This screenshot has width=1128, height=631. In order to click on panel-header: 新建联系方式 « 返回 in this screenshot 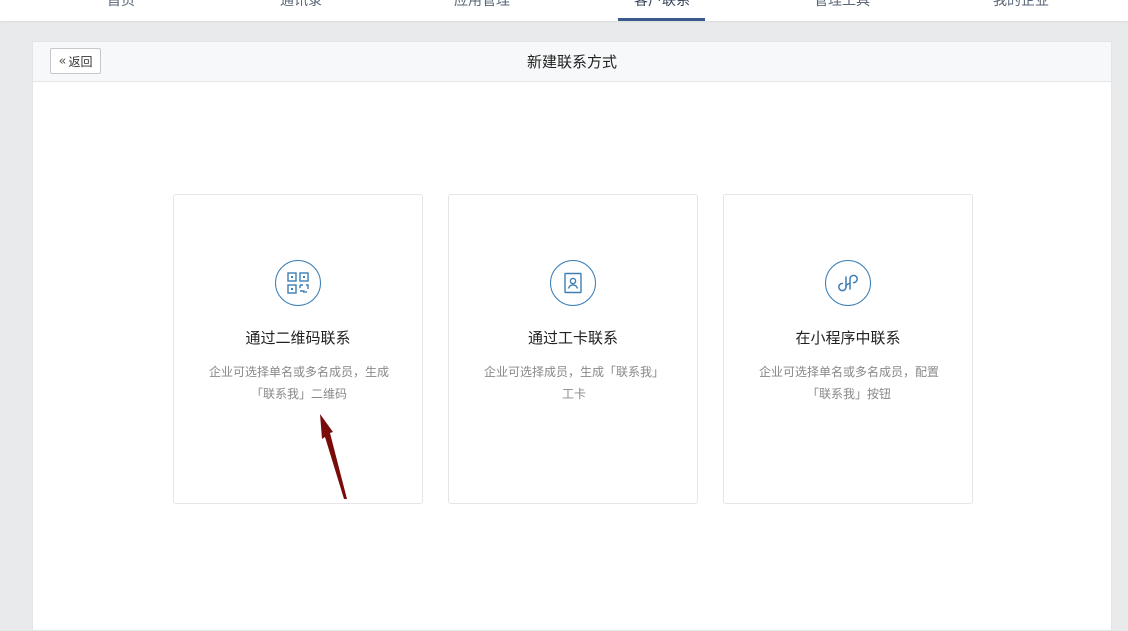, I will do `click(572, 62)`.